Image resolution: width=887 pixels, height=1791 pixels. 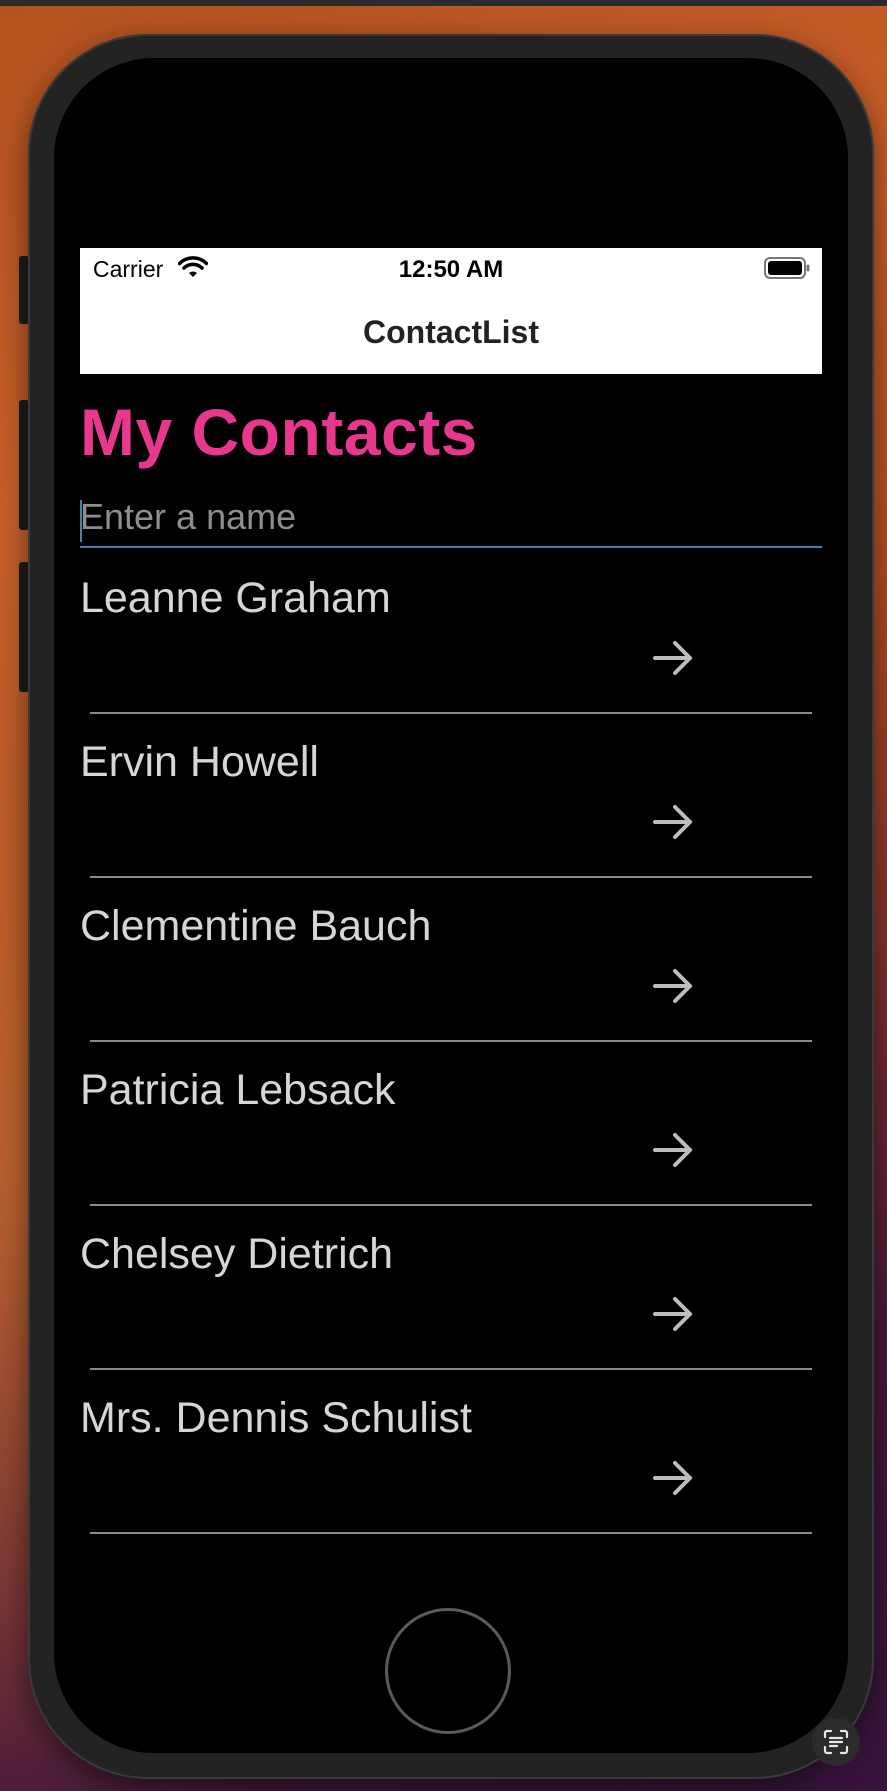 I want to click on contact-name: Patricia Lebsack, so click(x=238, y=1090).